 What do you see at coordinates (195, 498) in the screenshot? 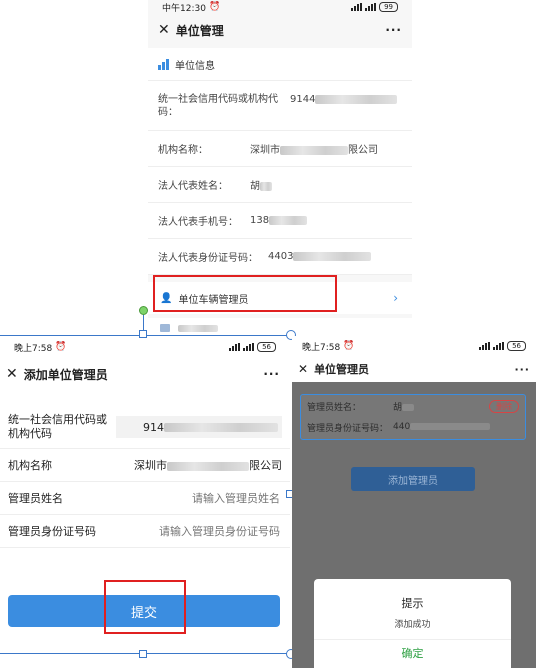
I see `admin-name-input` at bounding box center [195, 498].